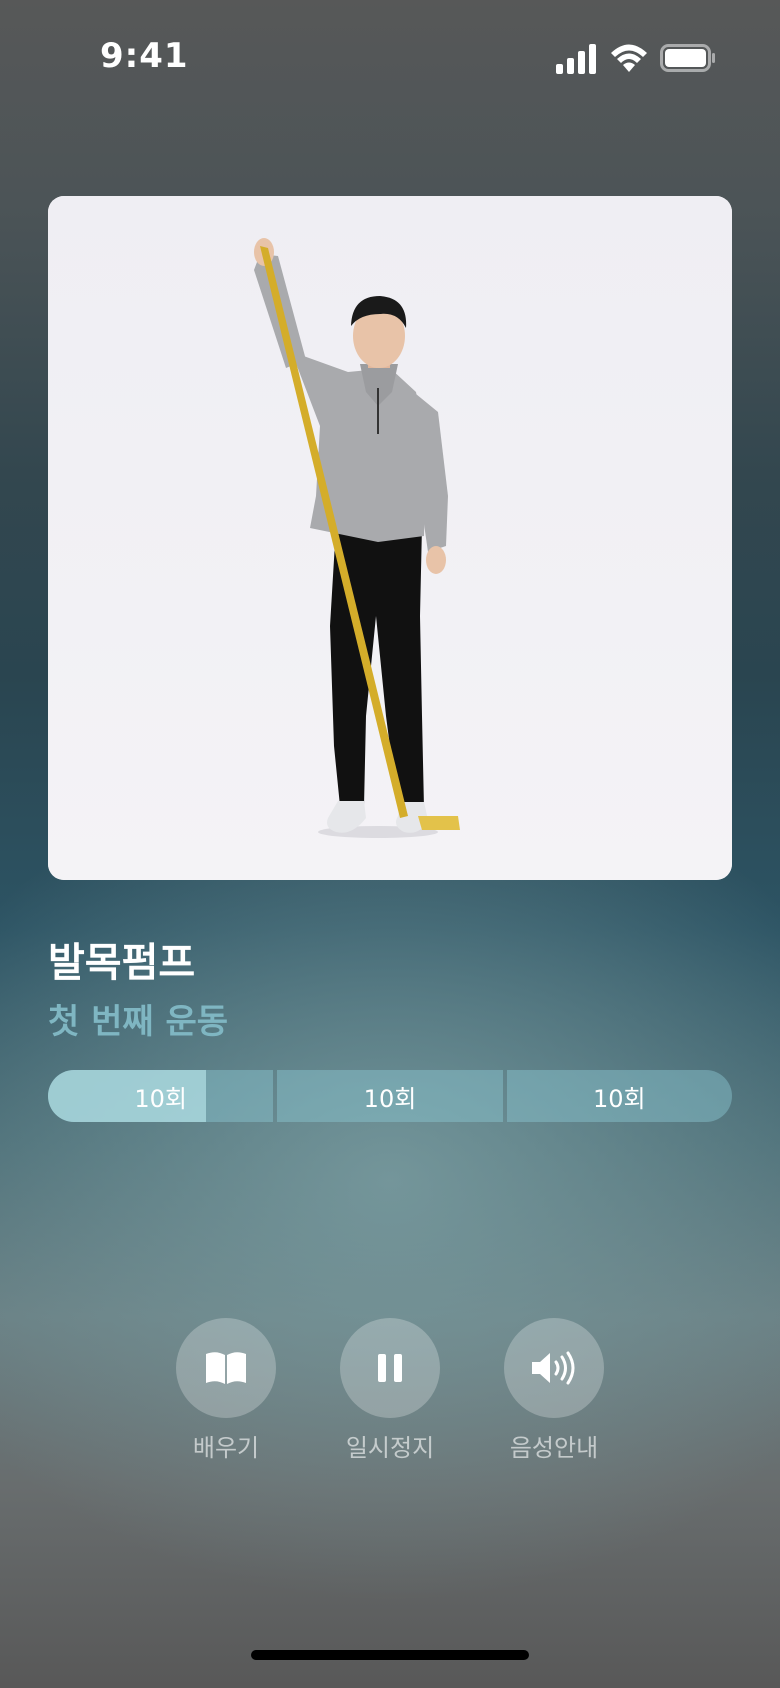  Describe the element at coordinates (576, 59) in the screenshot. I see `signal-icon` at that location.